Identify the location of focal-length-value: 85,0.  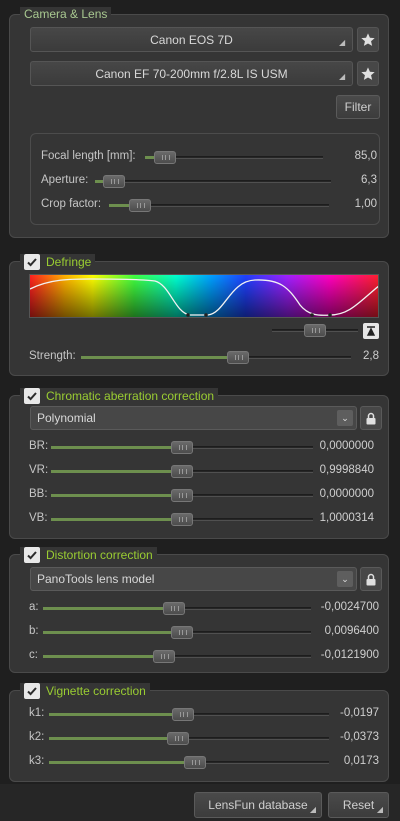
(365, 156).